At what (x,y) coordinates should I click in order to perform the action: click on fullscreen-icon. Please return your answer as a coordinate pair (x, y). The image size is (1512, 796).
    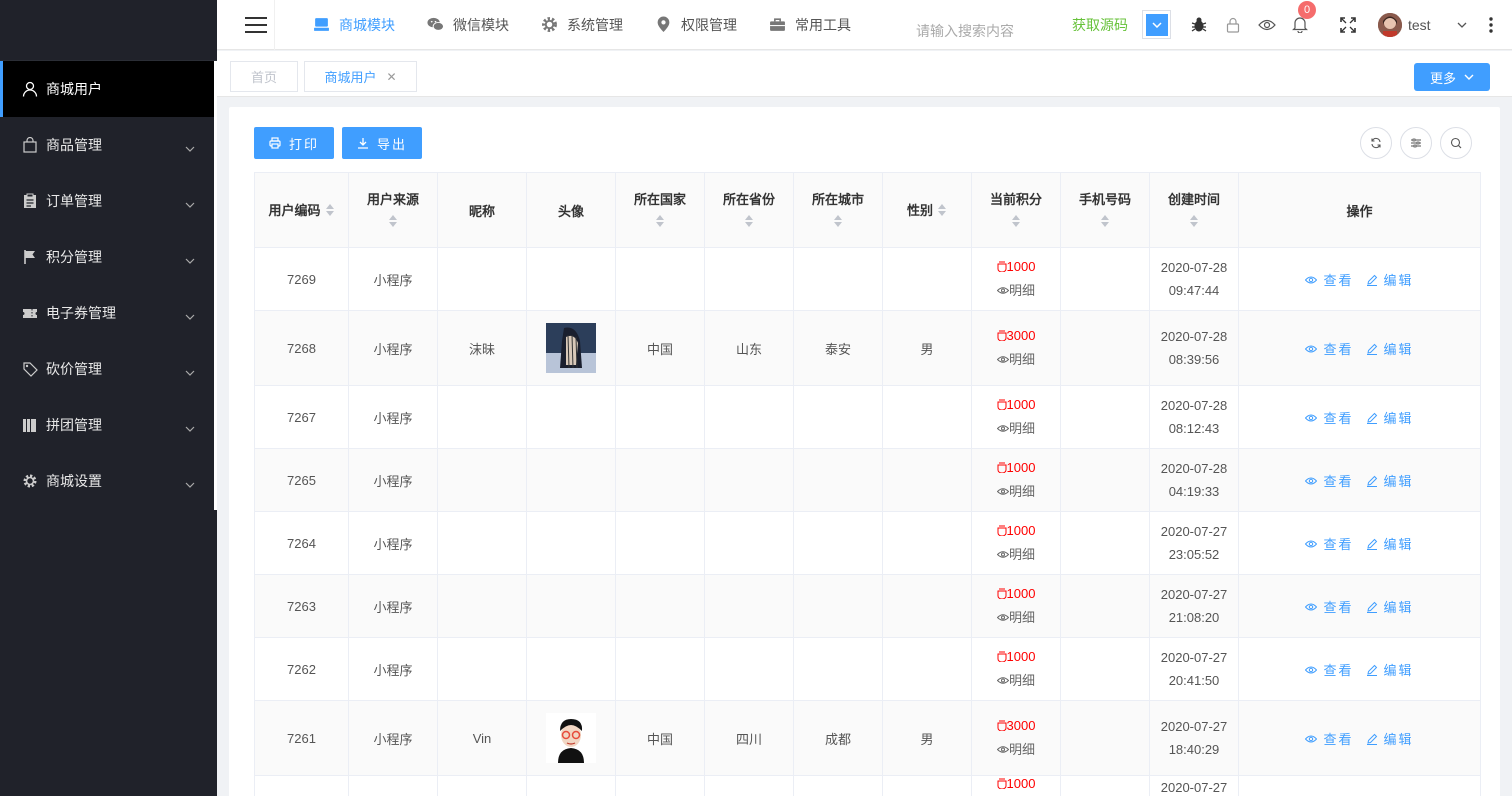
    Looking at the image, I should click on (1348, 25).